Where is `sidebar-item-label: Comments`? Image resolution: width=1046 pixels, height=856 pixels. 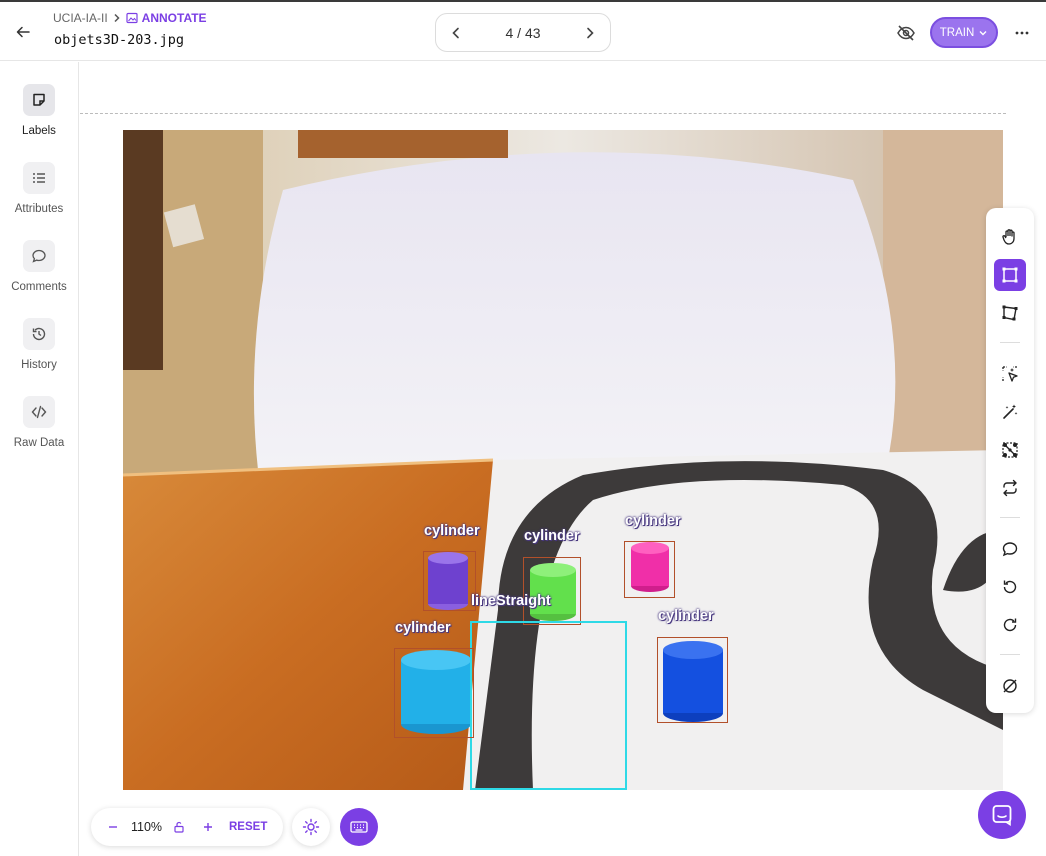 sidebar-item-label: Comments is located at coordinates (39, 287).